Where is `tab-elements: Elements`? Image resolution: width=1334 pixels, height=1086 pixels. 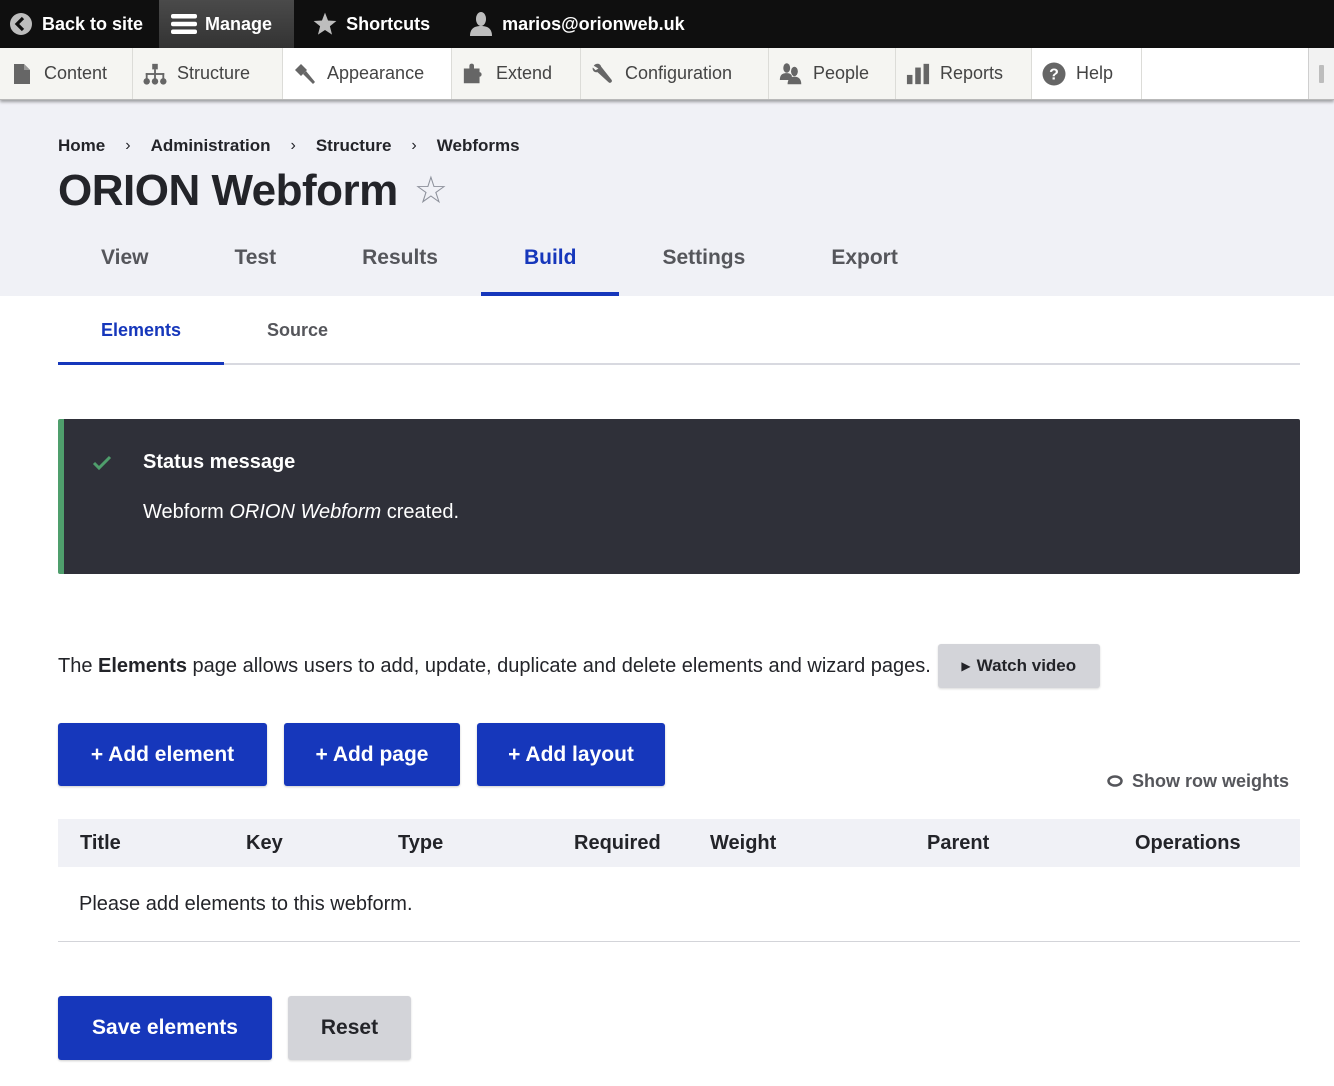 tab-elements: Elements is located at coordinates (141, 342).